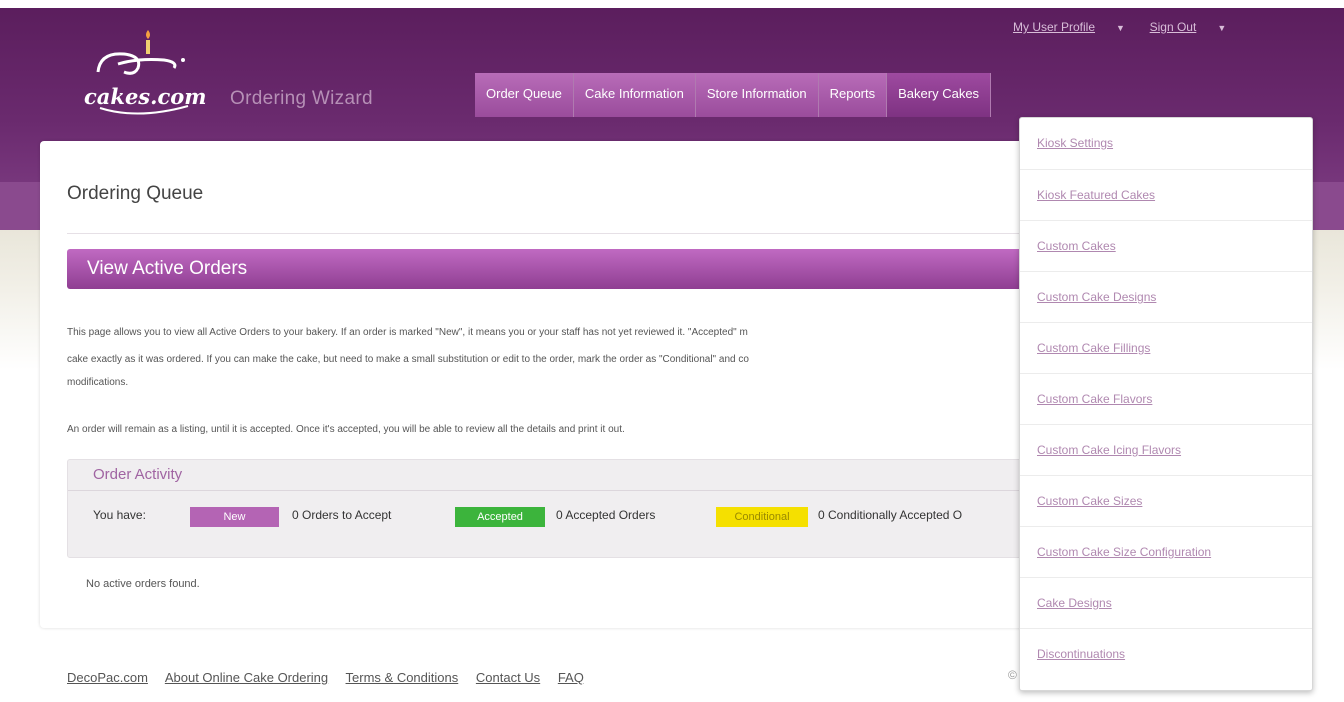 This screenshot has height=702, width=1344. What do you see at coordinates (939, 95) in the screenshot?
I see `nav-bakery-cakes: Bakery Cakes` at bounding box center [939, 95].